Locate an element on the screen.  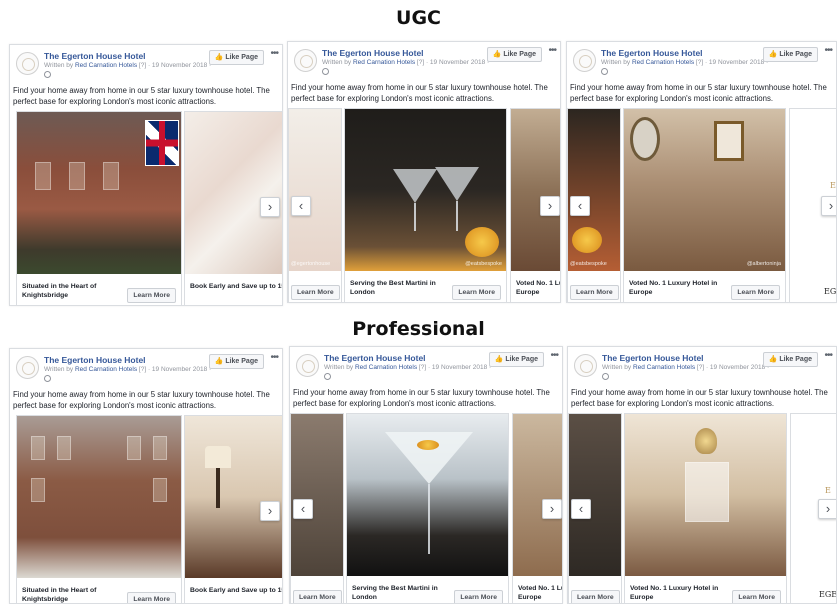
martini-pour-photo: @eatsbespoke is located at coordinates (425, 190).